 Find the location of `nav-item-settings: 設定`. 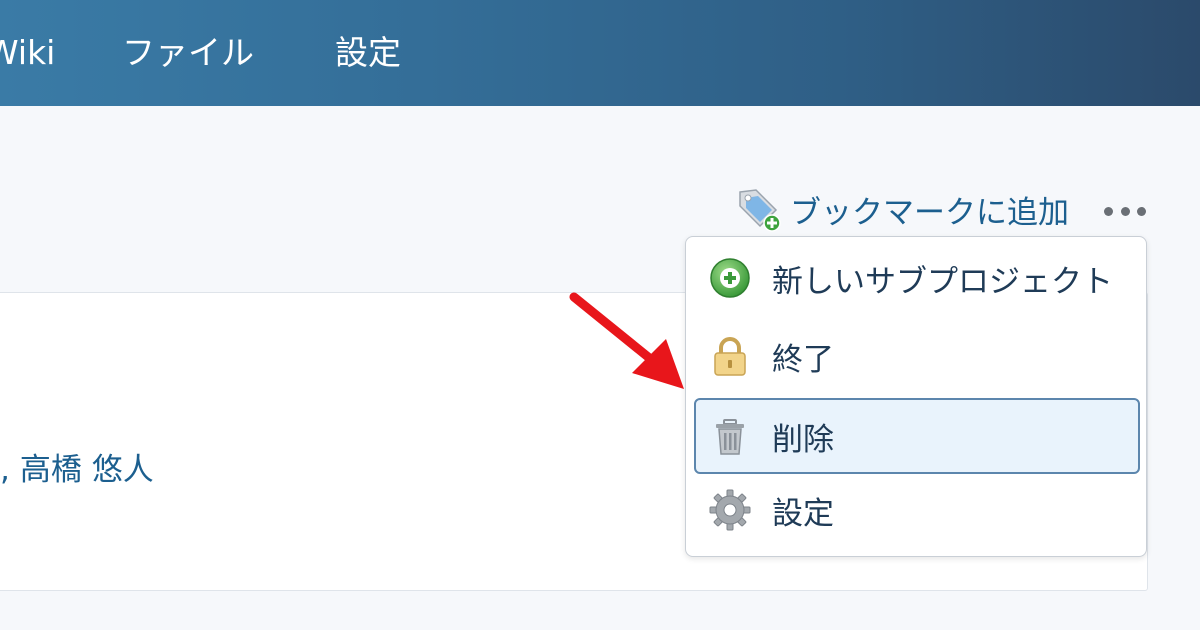

nav-item-settings: 設定 is located at coordinates (368, 53).